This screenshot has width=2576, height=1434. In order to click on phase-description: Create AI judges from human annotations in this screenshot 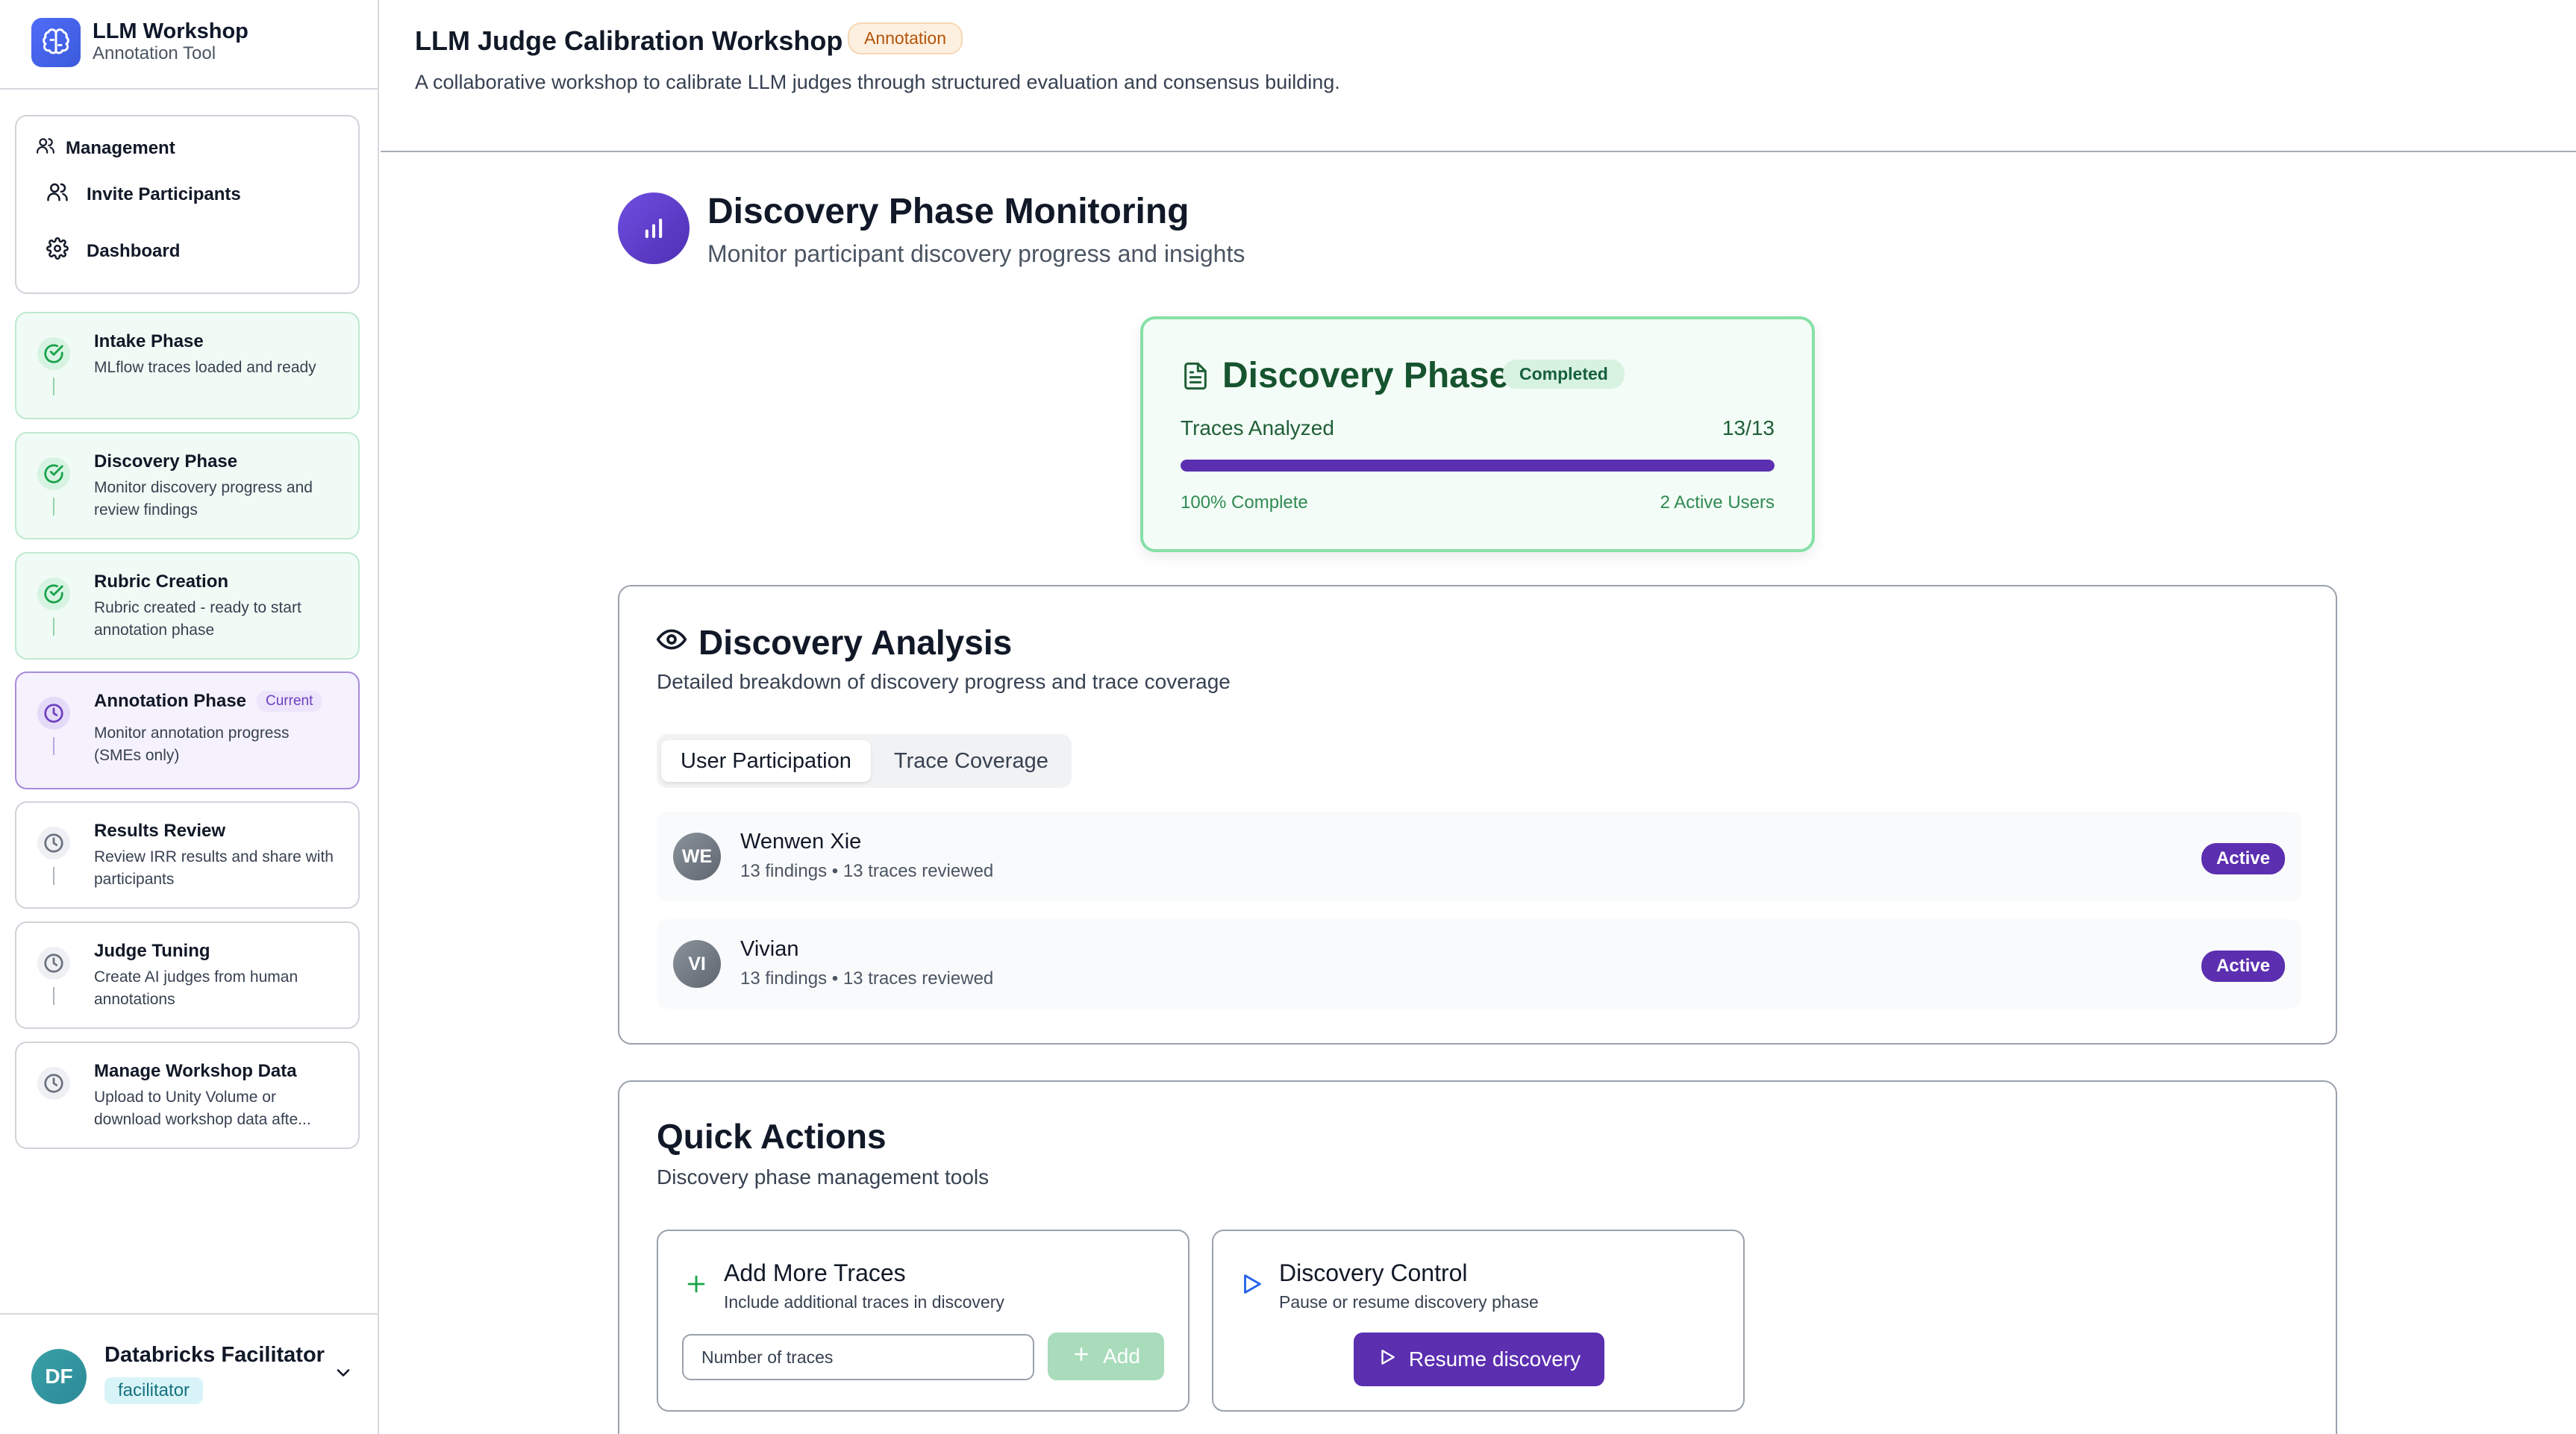, I will do `click(196, 988)`.